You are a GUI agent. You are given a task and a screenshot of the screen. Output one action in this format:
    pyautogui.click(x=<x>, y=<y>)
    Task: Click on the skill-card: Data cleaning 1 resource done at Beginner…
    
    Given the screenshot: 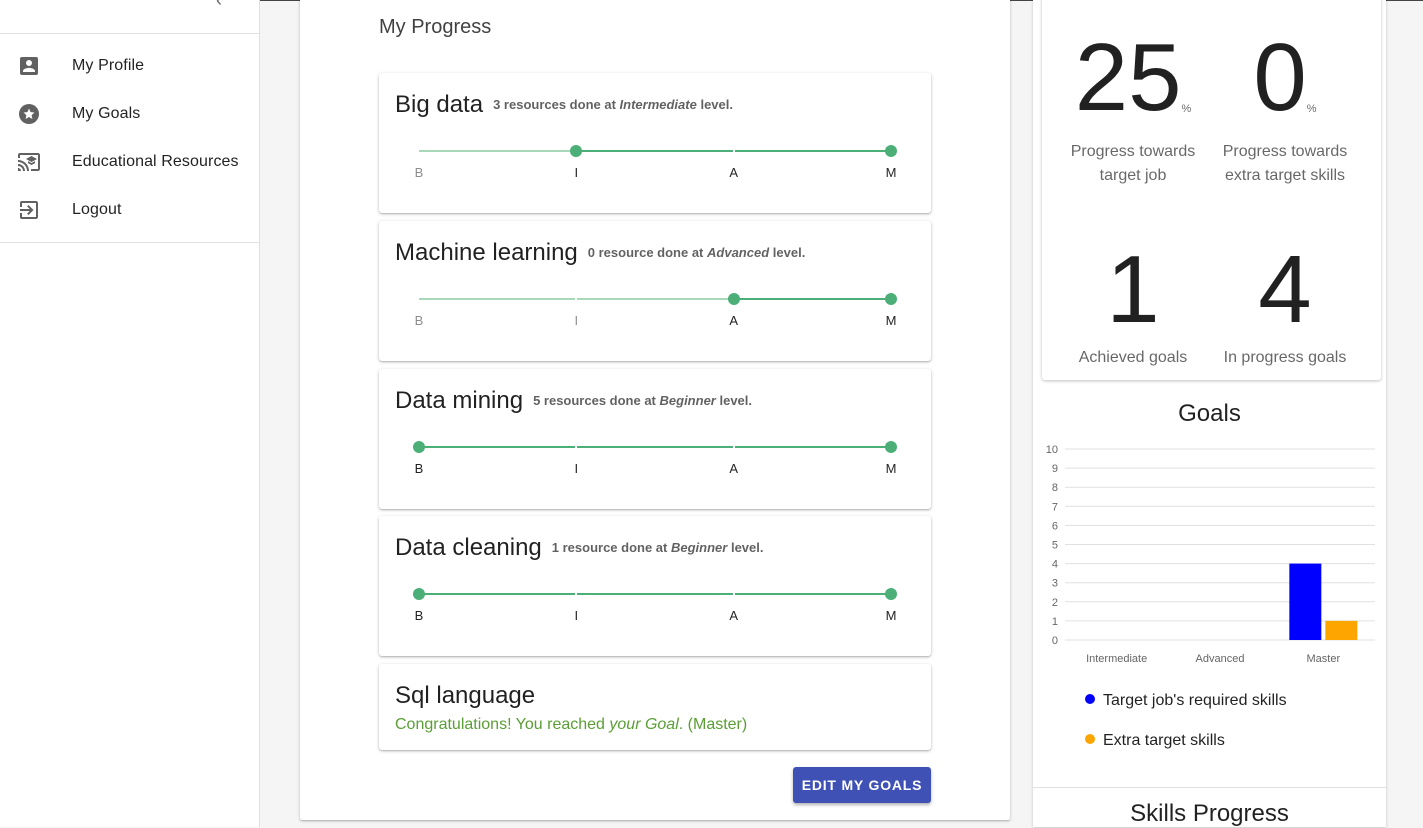 What is the action you would take?
    pyautogui.click(x=655, y=586)
    